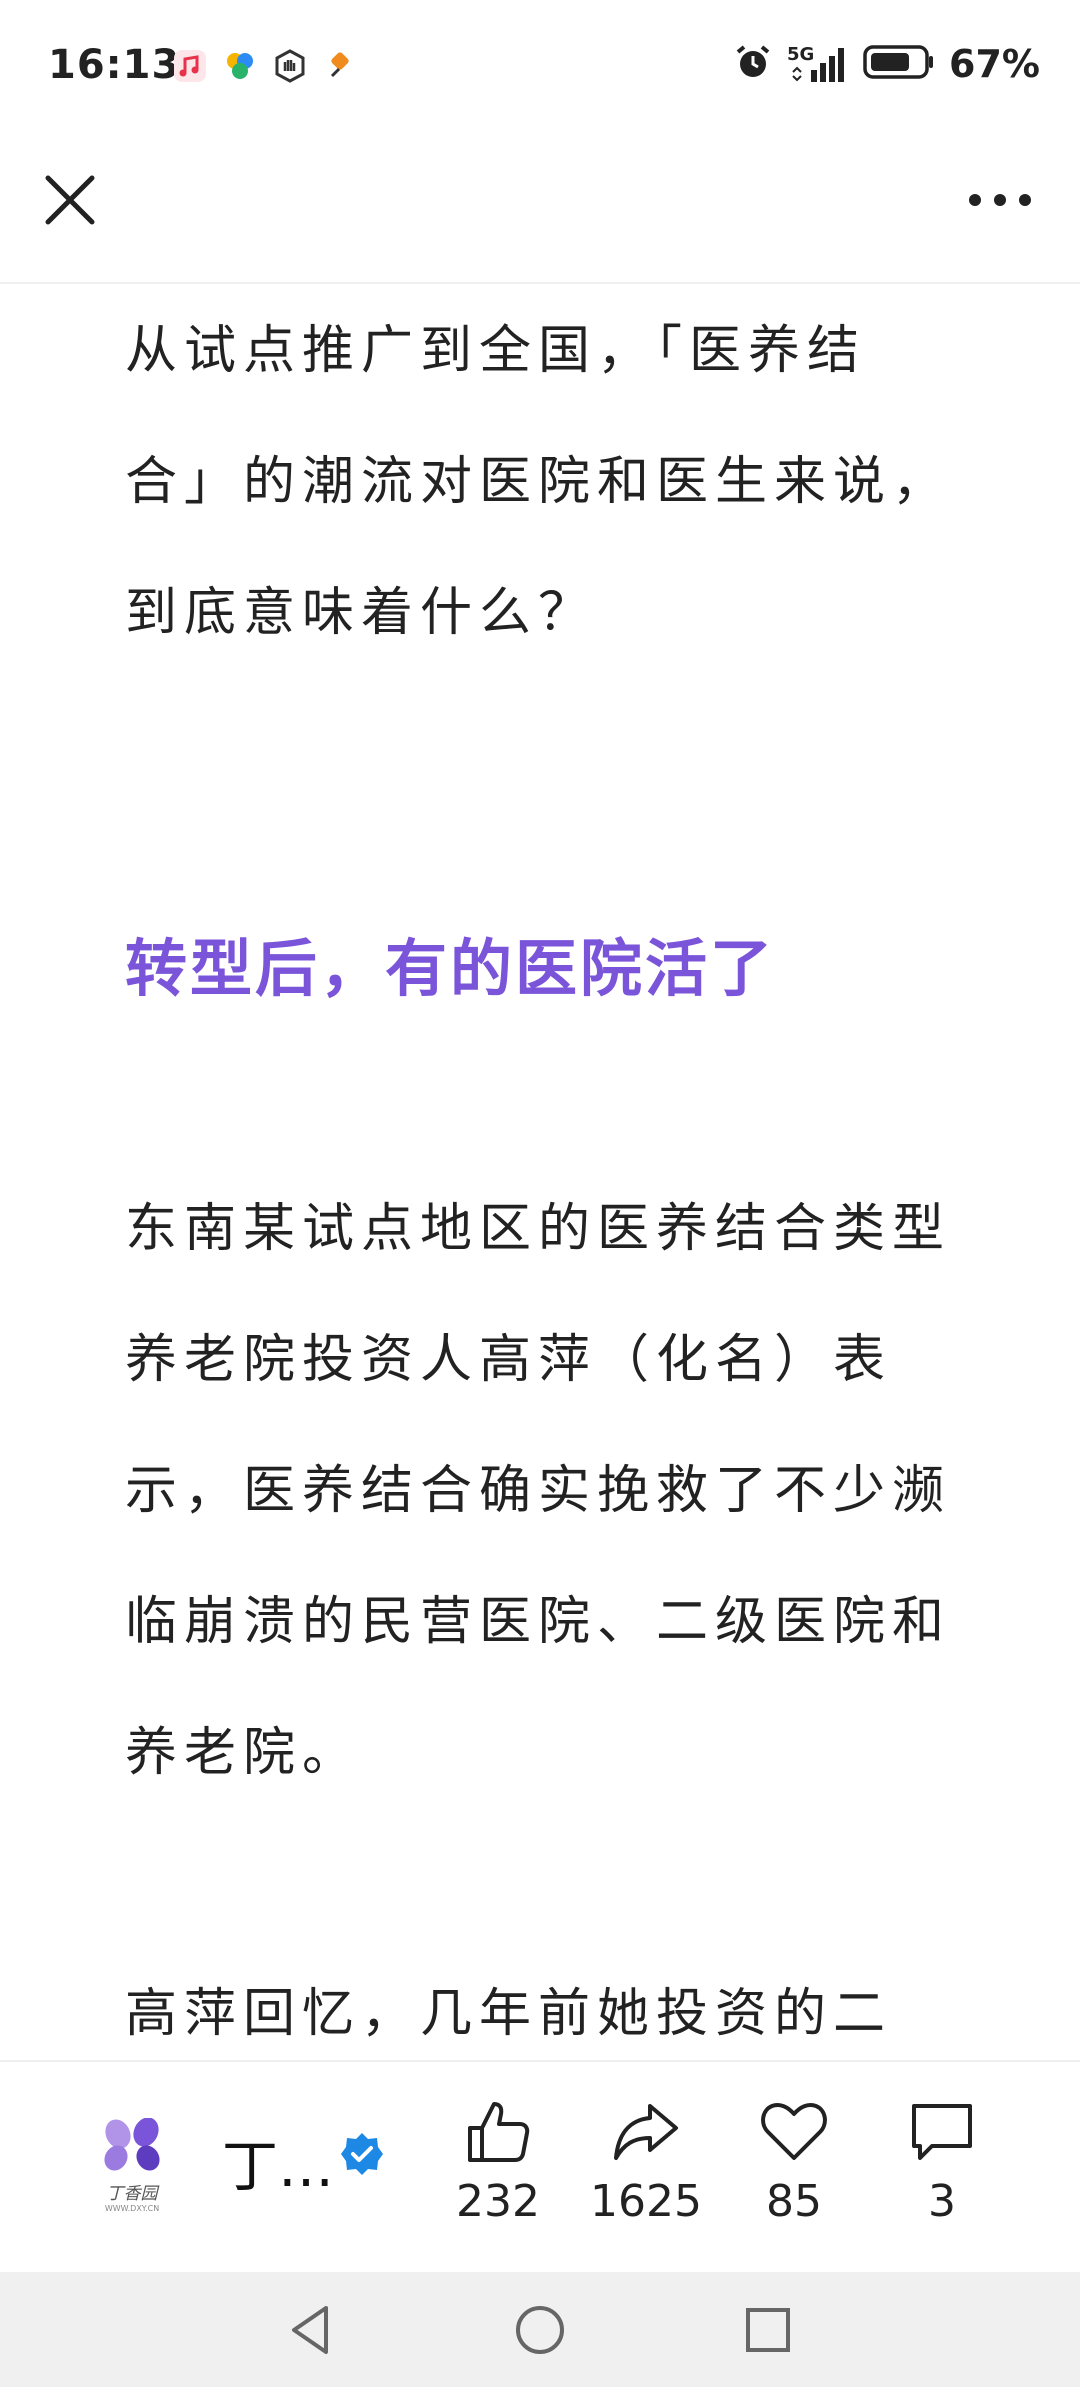 This screenshot has height=2387, width=1080. I want to click on status-right: 5G 67%, so click(886, 64).